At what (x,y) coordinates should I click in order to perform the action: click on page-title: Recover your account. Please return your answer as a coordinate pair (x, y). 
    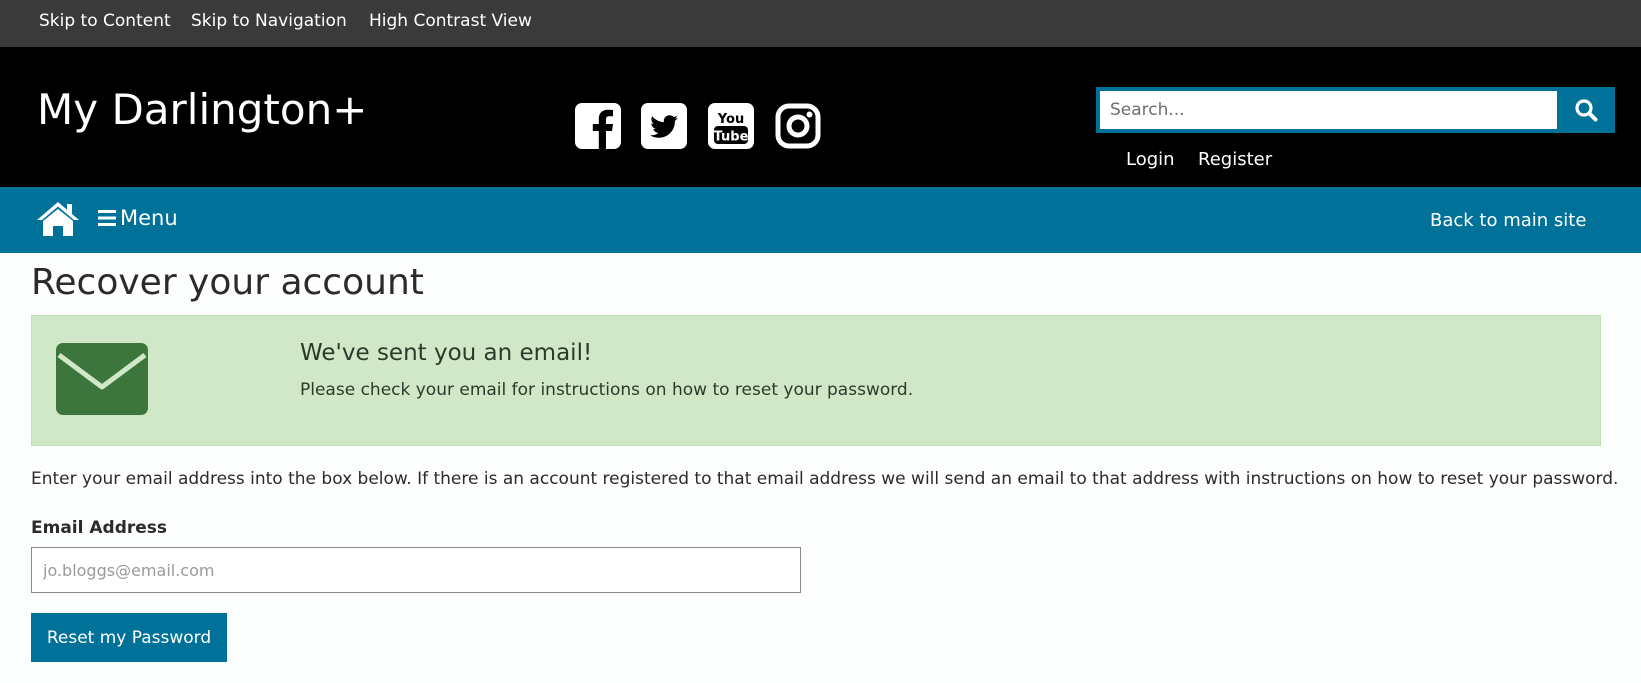
    Looking at the image, I should click on (227, 282).